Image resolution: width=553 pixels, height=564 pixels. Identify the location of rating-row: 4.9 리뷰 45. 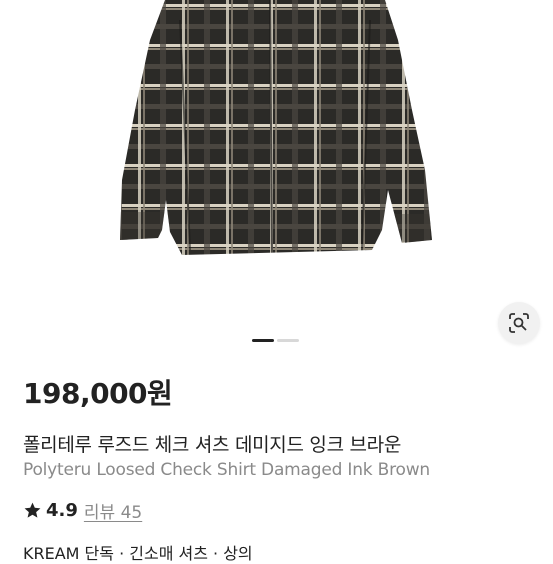
(82, 510).